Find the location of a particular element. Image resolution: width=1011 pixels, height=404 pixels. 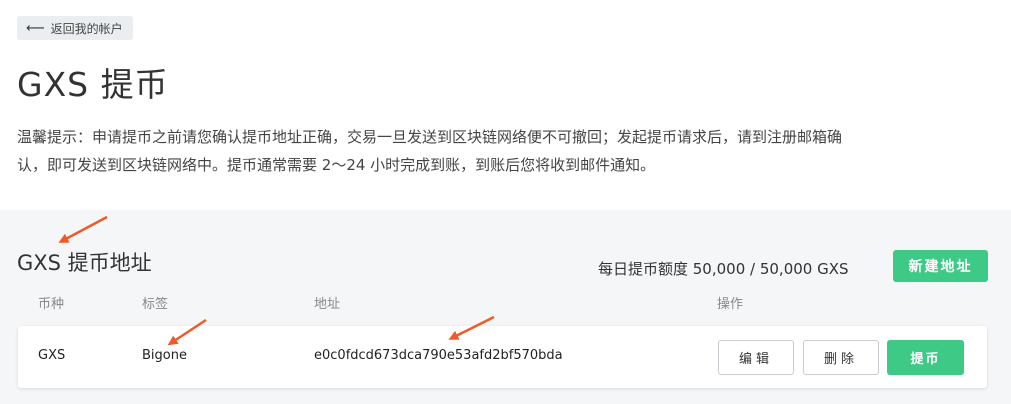

new-address-button: 新建地址 is located at coordinates (940, 266).